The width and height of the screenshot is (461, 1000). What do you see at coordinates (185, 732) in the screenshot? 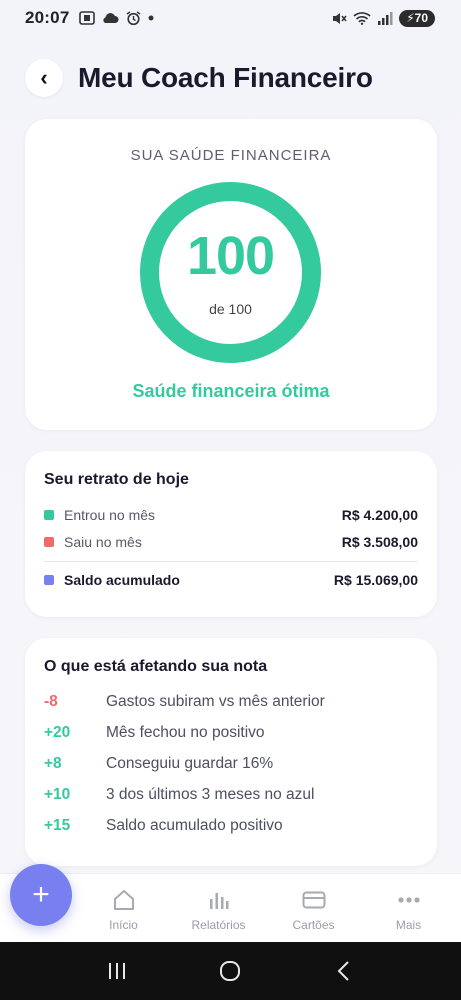
I see `factor-text: Mês fechou no positivo` at bounding box center [185, 732].